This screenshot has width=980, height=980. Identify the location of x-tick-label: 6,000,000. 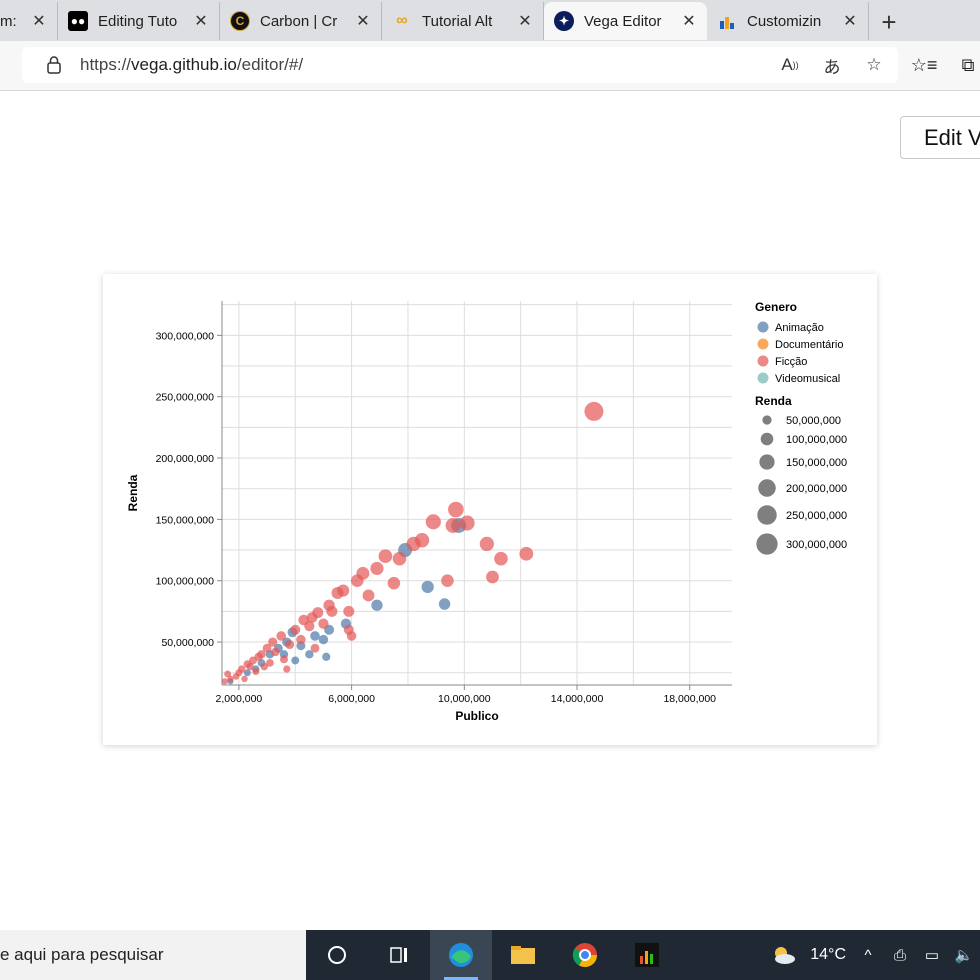
(351, 699).